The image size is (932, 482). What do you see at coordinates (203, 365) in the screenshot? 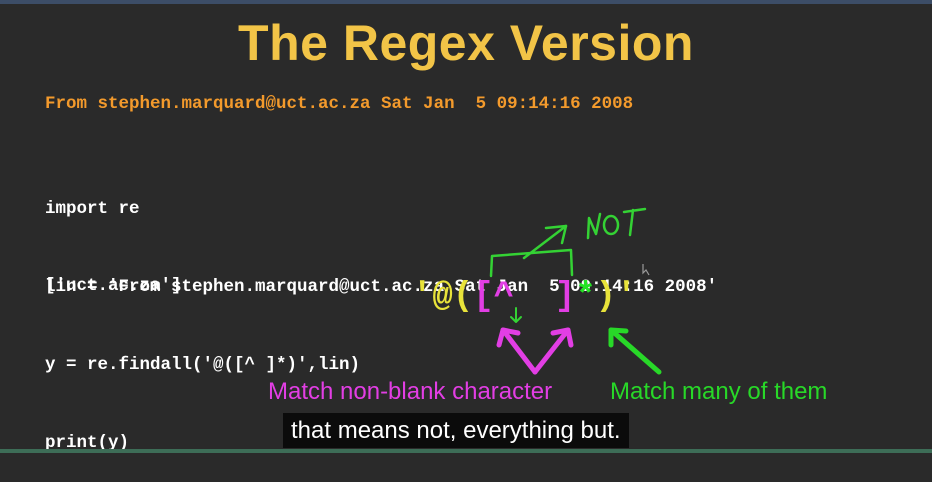
I see `code-line-3: y = re.findall('@([^ ]*)',lin)` at bounding box center [203, 365].